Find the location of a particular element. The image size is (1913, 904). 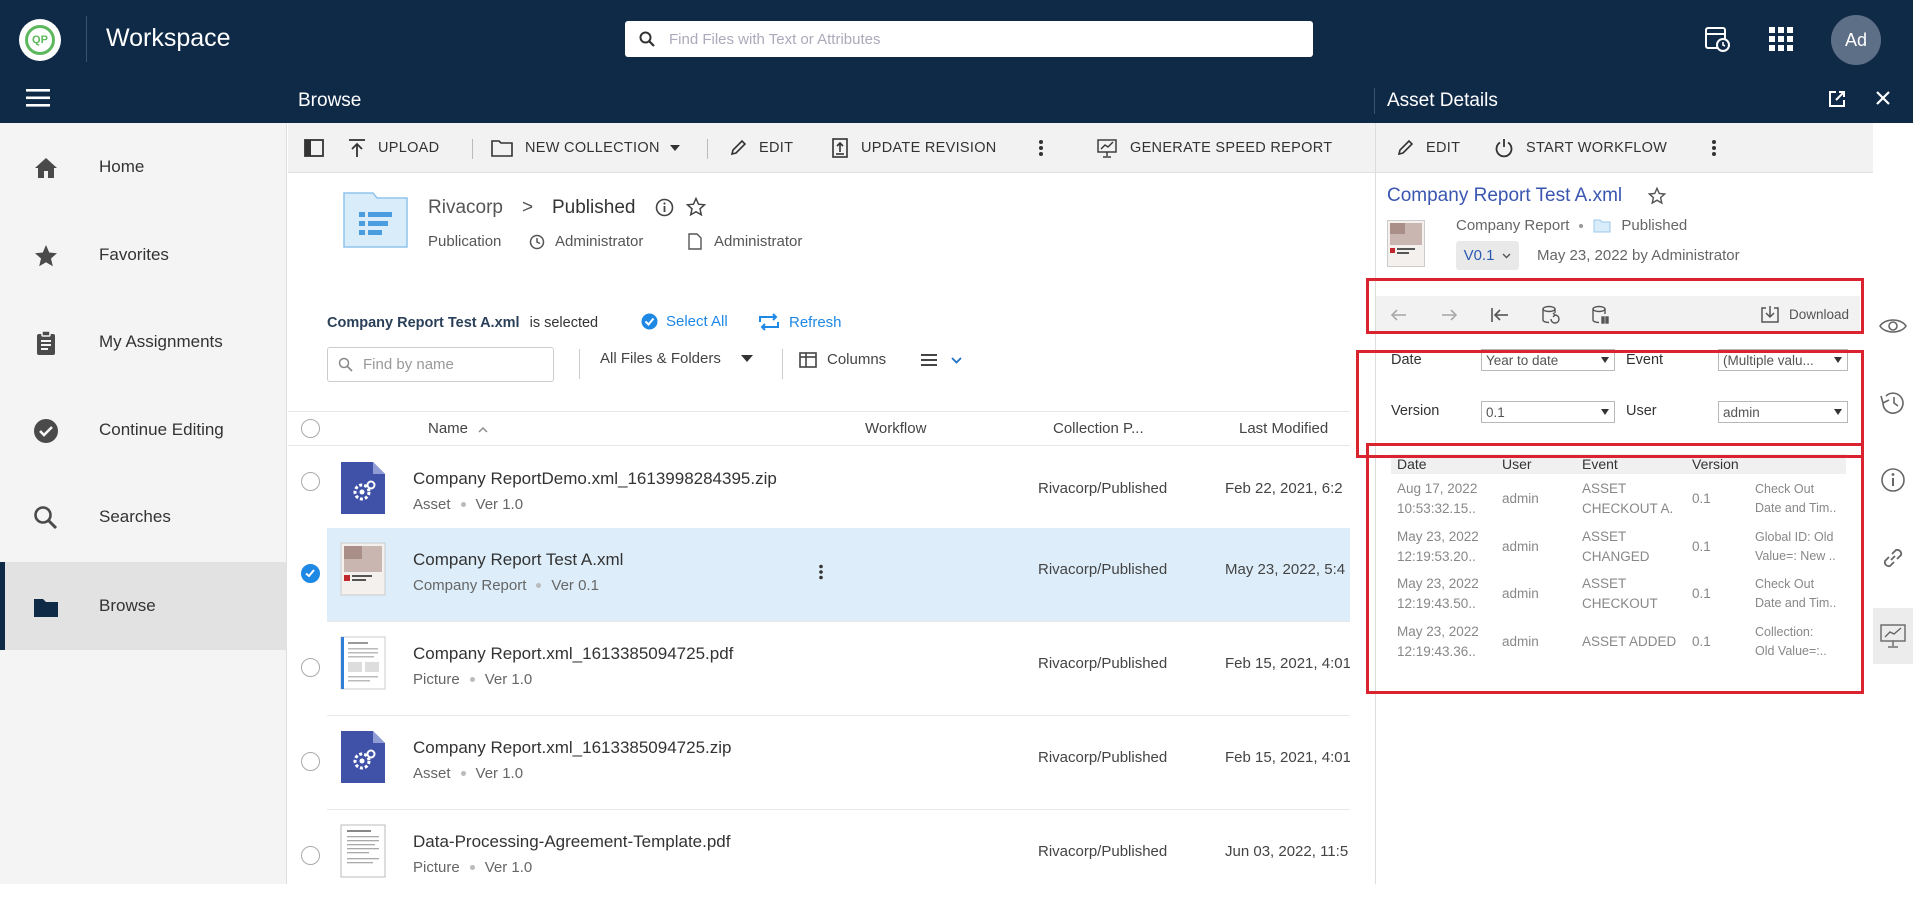

update-revision-label: UPDATE REVISION is located at coordinates (929, 148).